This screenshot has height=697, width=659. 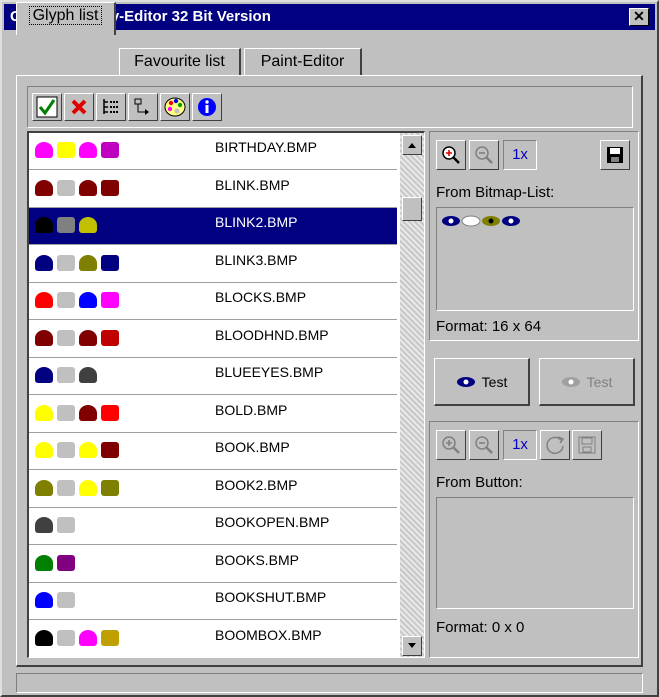 What do you see at coordinates (213, 189) in the screenshot?
I see `glyph-row: BLINK.BMP` at bounding box center [213, 189].